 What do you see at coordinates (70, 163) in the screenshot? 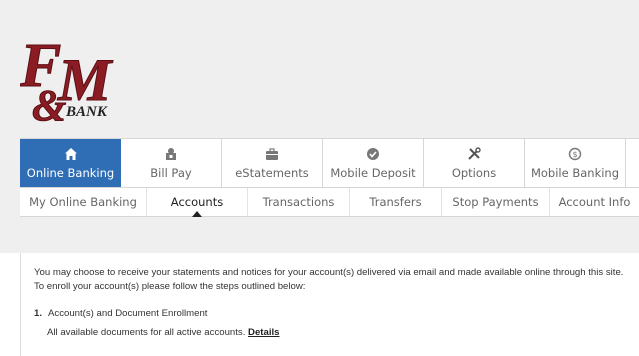
I see `nav-online-banking: Online Banking` at bounding box center [70, 163].